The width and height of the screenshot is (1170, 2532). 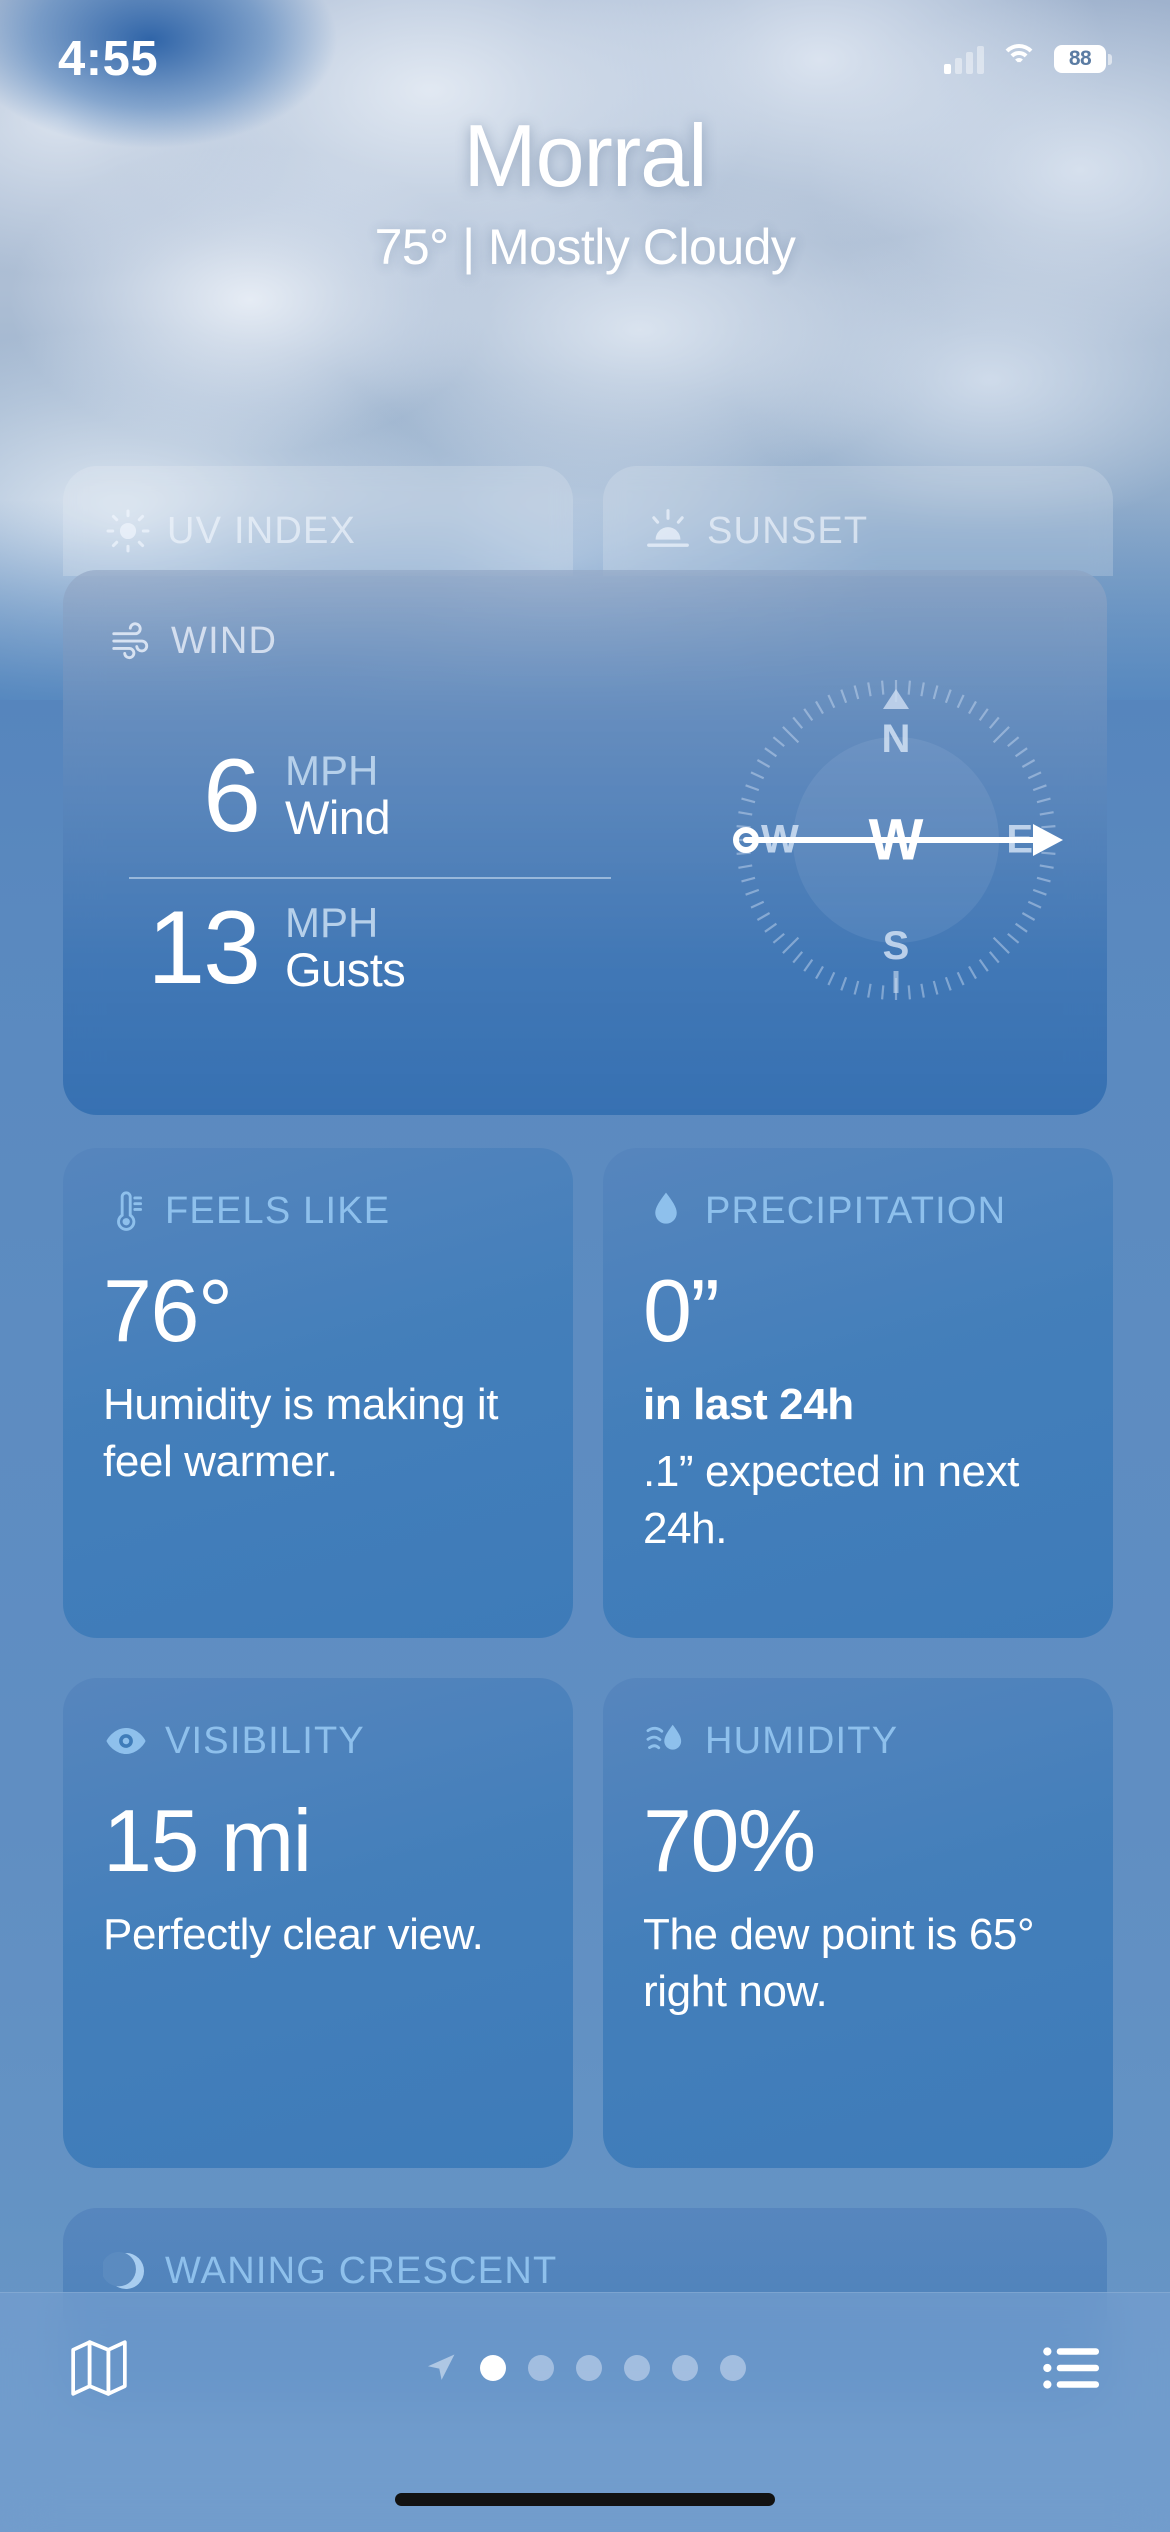 What do you see at coordinates (585, 2499) in the screenshot?
I see `home-indicator` at bounding box center [585, 2499].